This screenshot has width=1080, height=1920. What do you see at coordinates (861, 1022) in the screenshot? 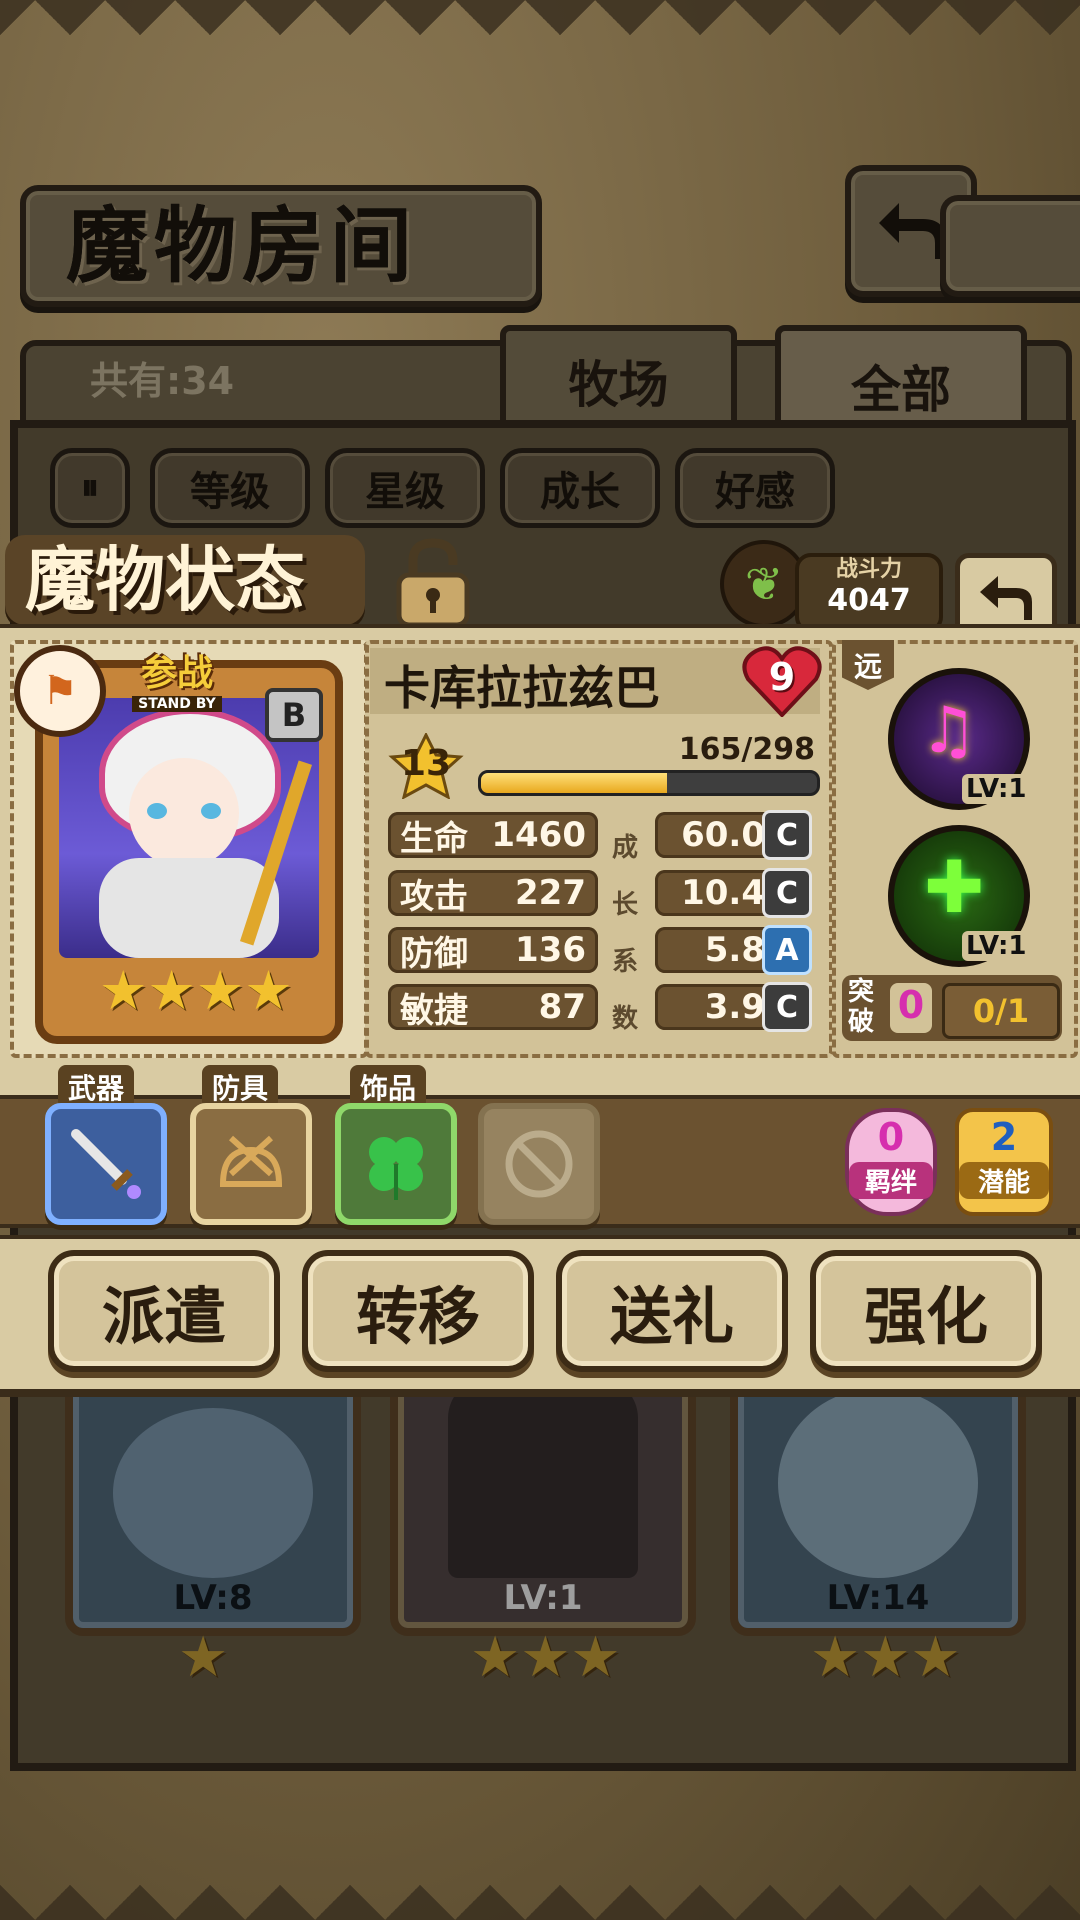
I see `breakthrough-label-bottom: 破` at bounding box center [861, 1022].